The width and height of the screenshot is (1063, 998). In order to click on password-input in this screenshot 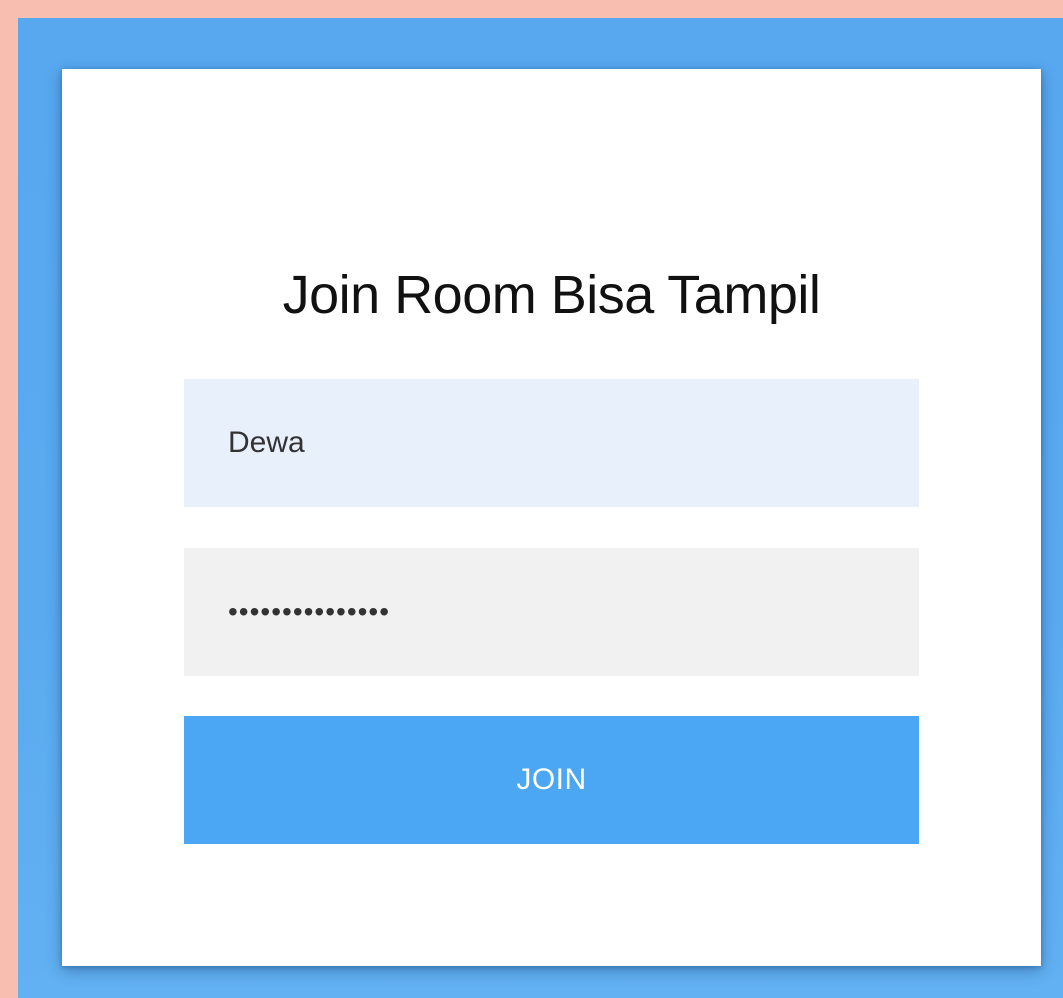, I will do `click(551, 612)`.